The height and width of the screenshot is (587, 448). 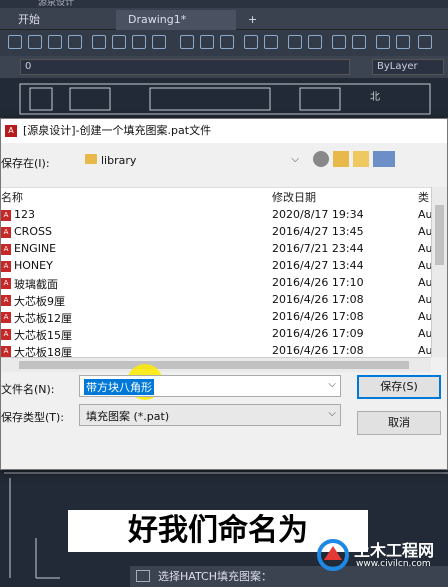 What do you see at coordinates (359, 42) in the screenshot?
I see `text-tool-icon` at bounding box center [359, 42].